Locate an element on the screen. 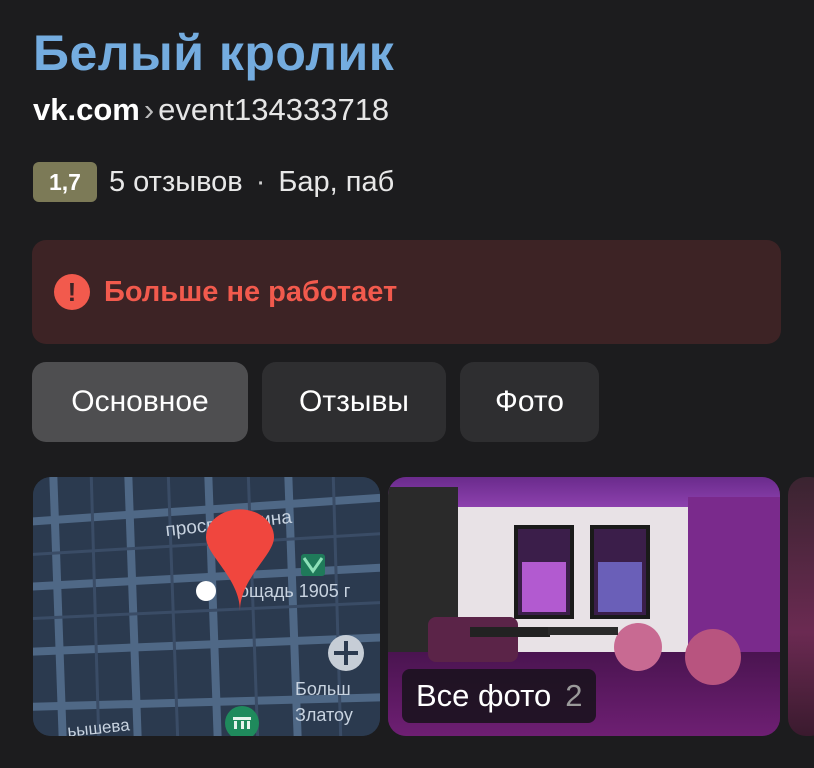  all-photos-button: Все фото 2 is located at coordinates (499, 696).